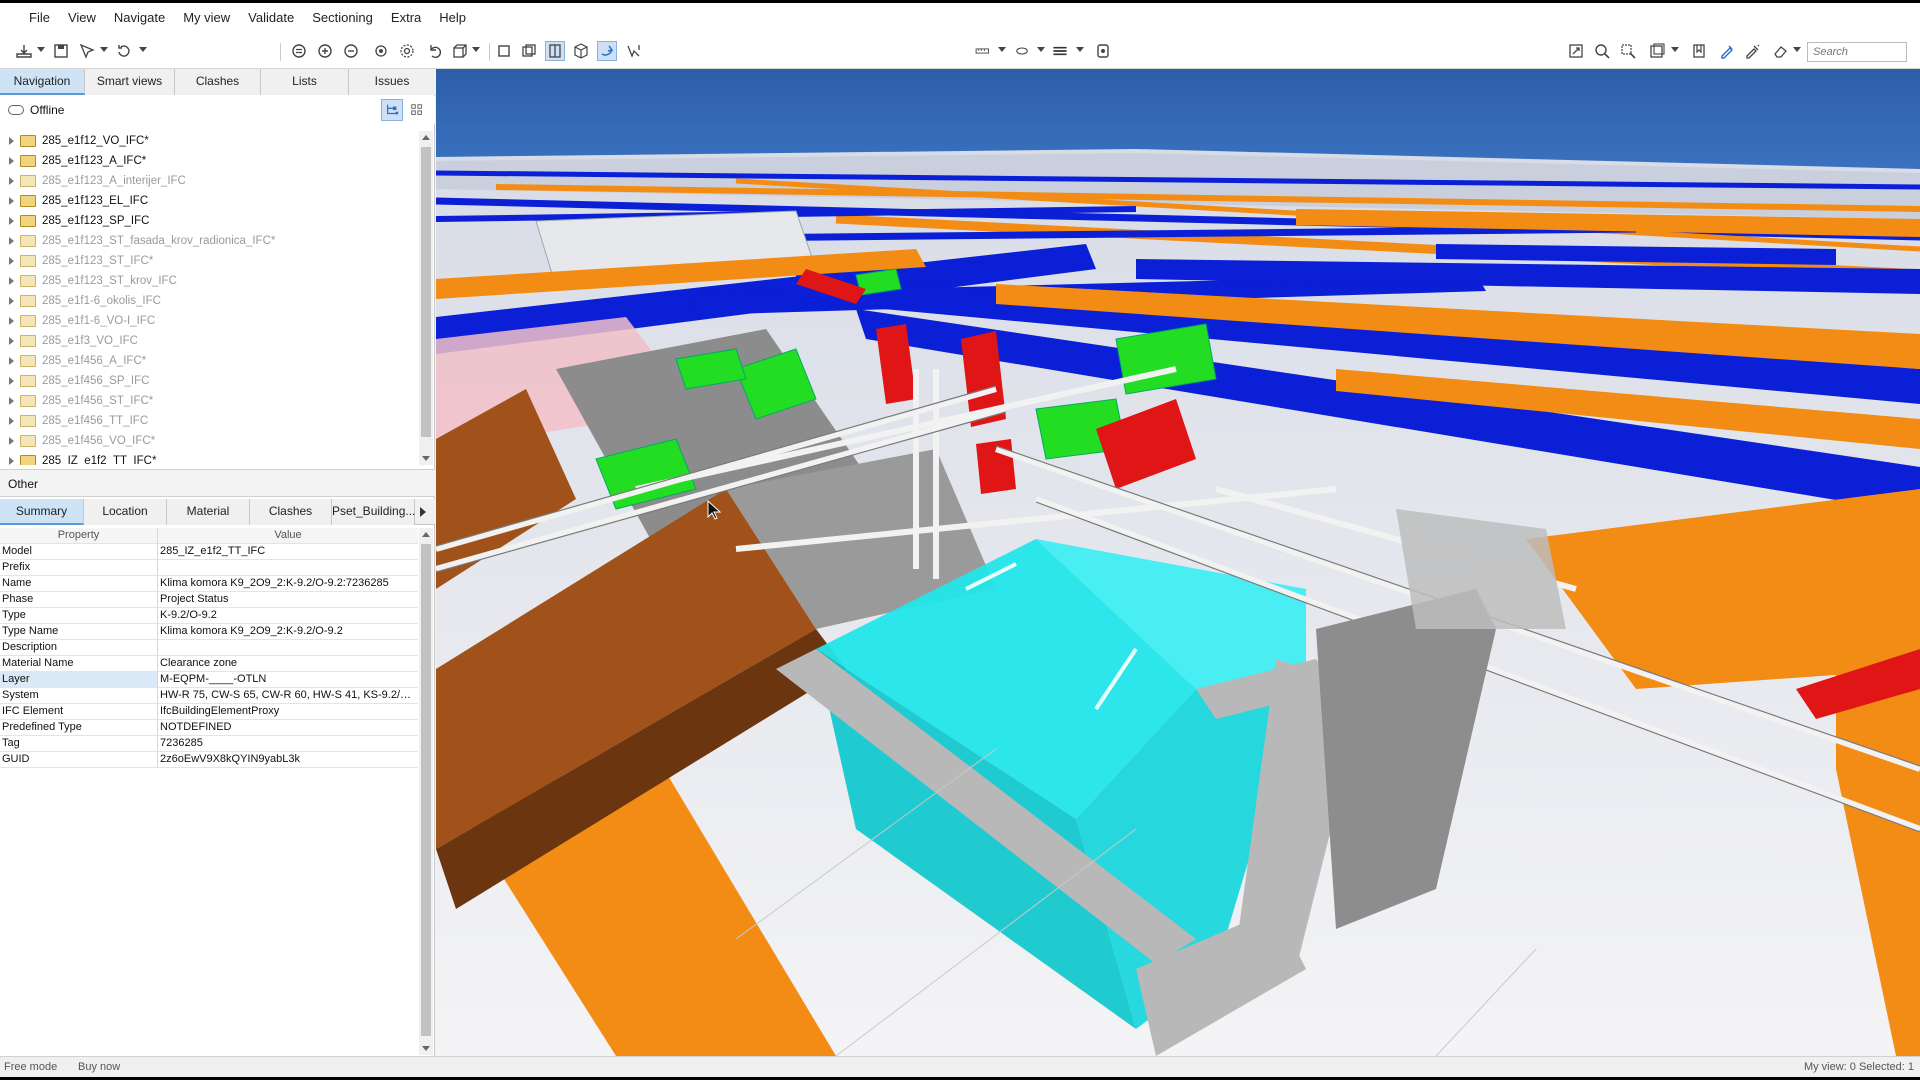 The image size is (1920, 1080). I want to click on grid-view-icon, so click(417, 110).